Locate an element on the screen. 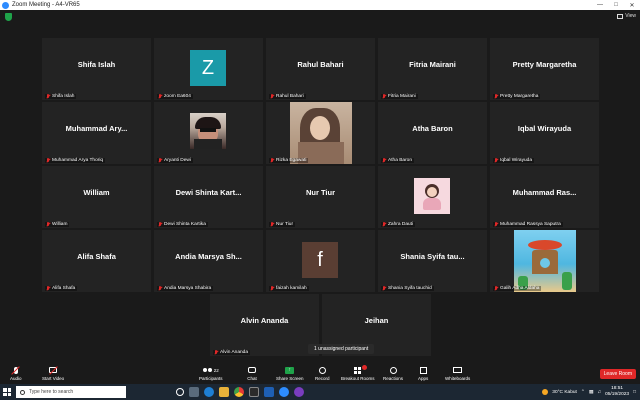  whiteboards-button: Whiteboards is located at coordinates (457, 373).